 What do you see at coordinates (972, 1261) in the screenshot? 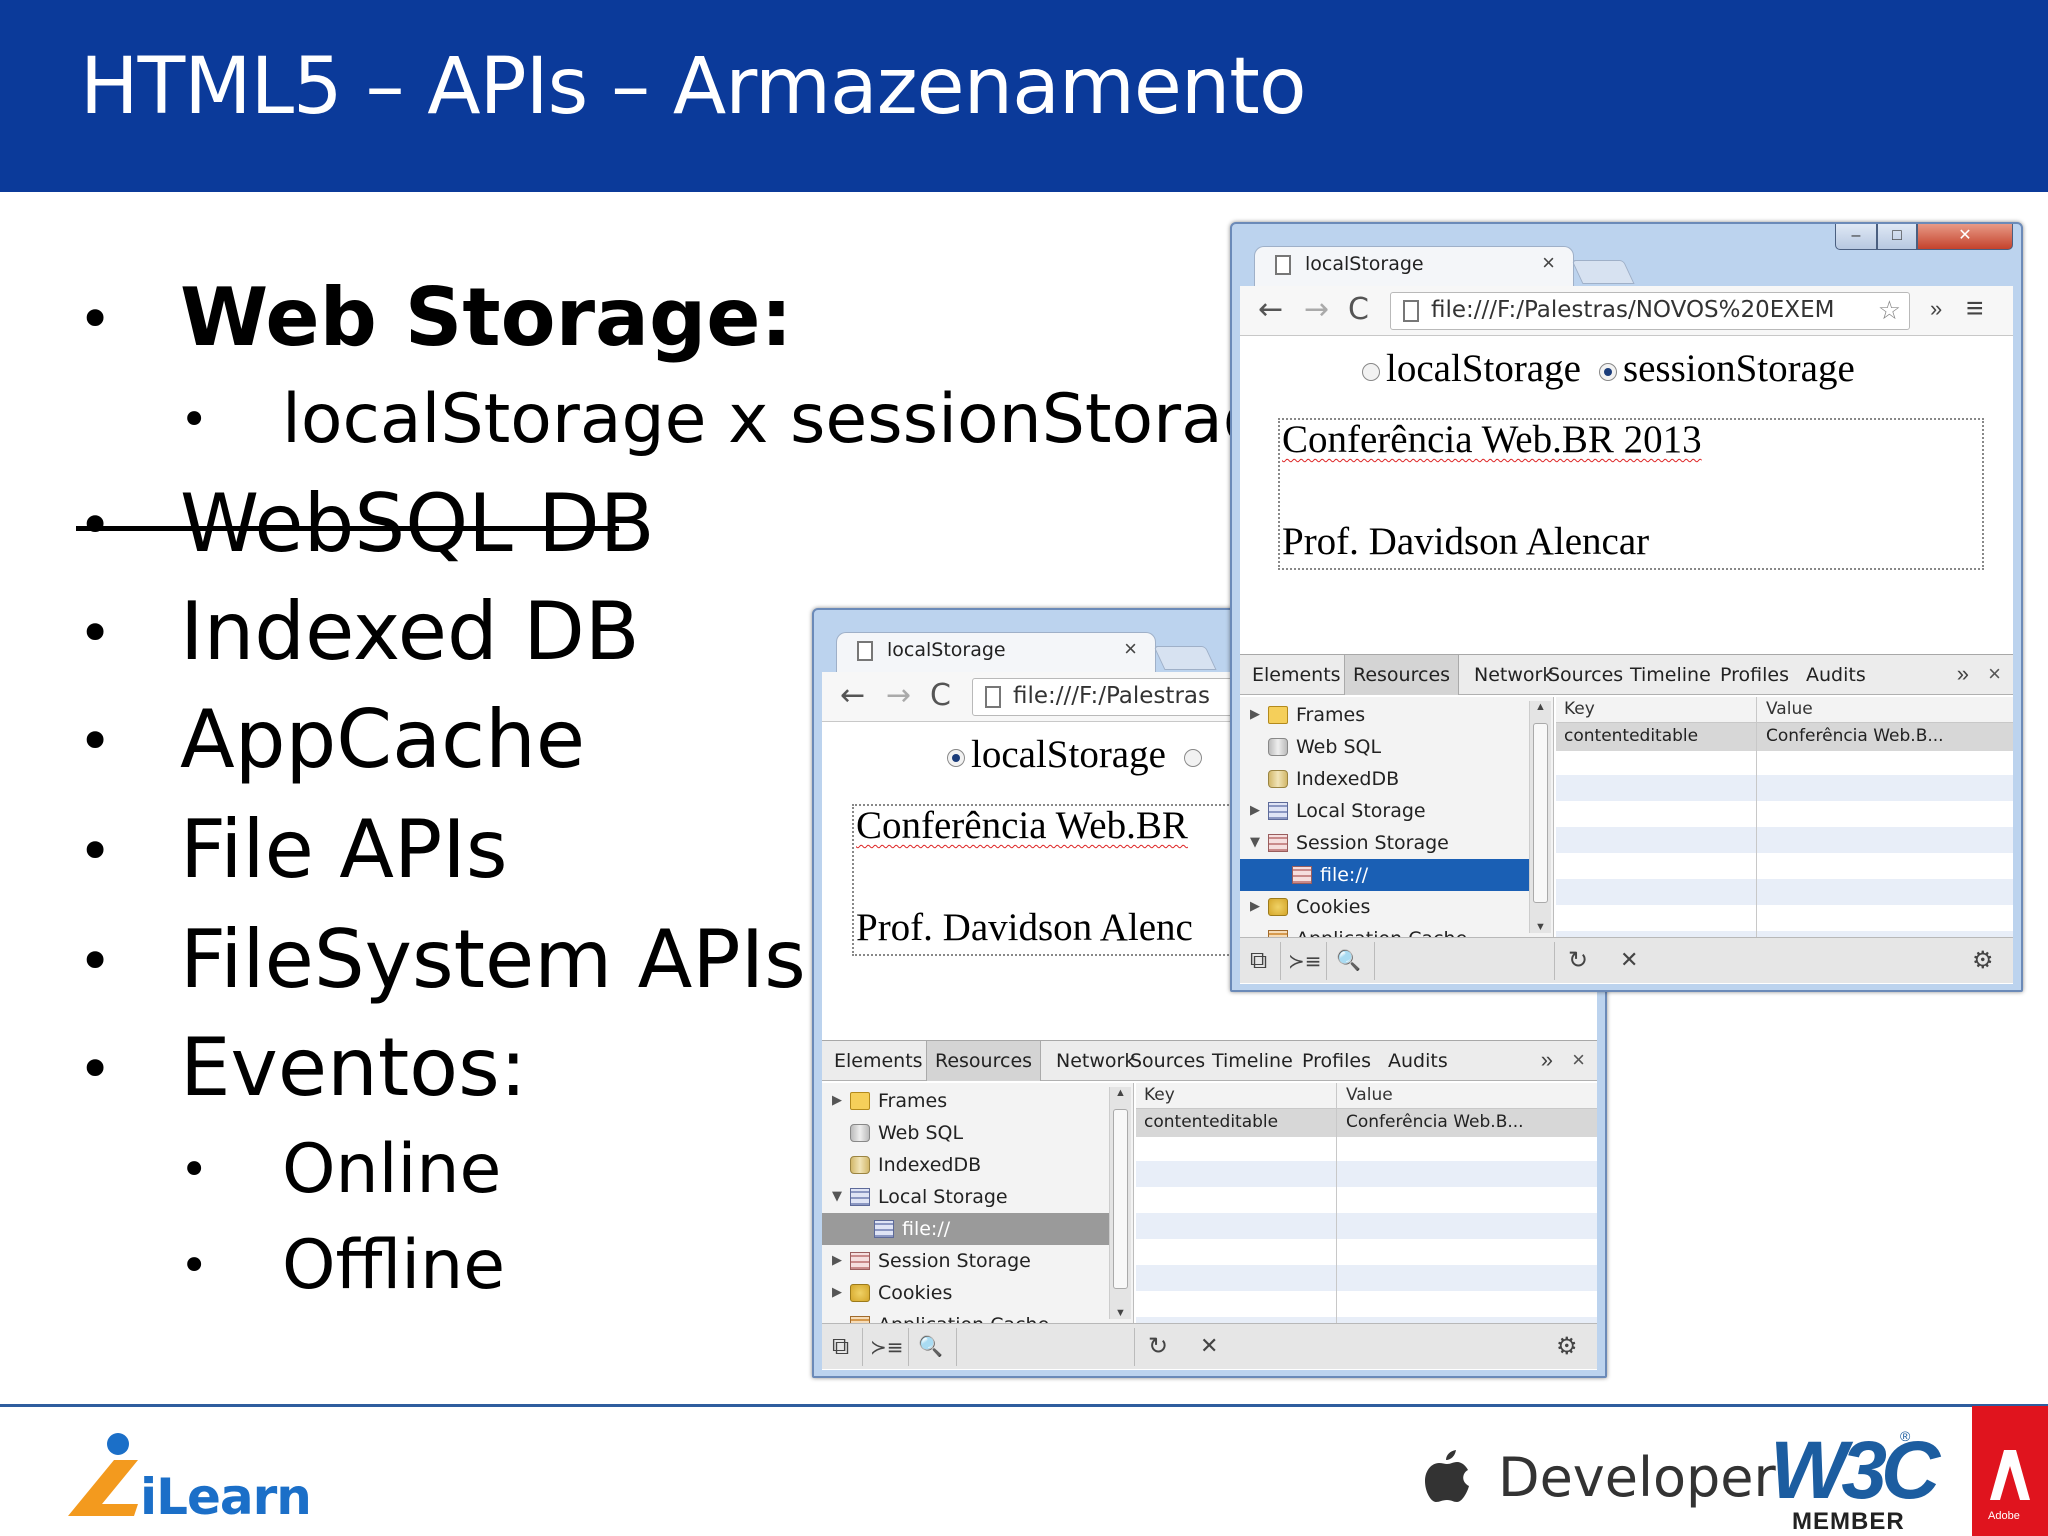
I see `tree-item-session-storage: ▶ Session Storage` at bounding box center [972, 1261].